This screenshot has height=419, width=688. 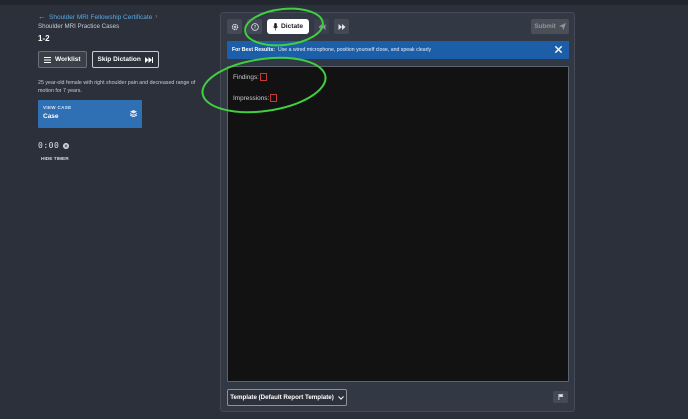 I want to click on dictate-button: Dictate, so click(x=288, y=26).